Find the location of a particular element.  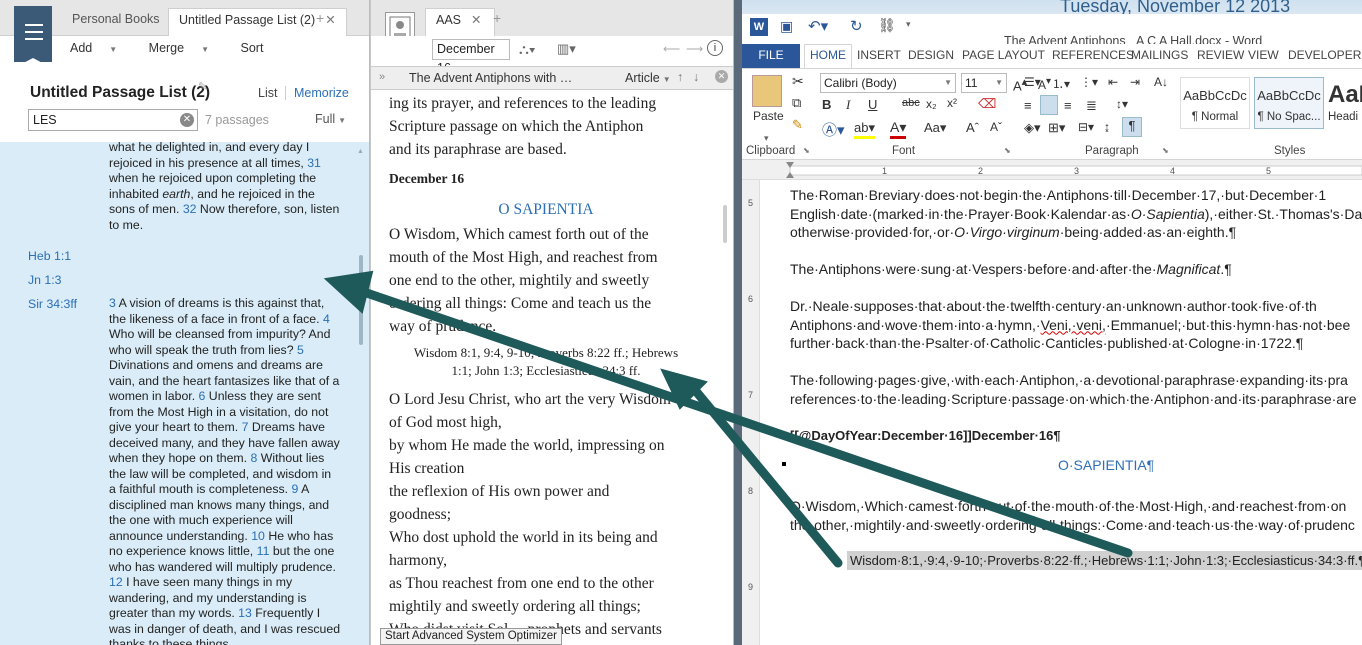

tab-page-layout: PAGE LAYOUT is located at coordinates (1003, 55).